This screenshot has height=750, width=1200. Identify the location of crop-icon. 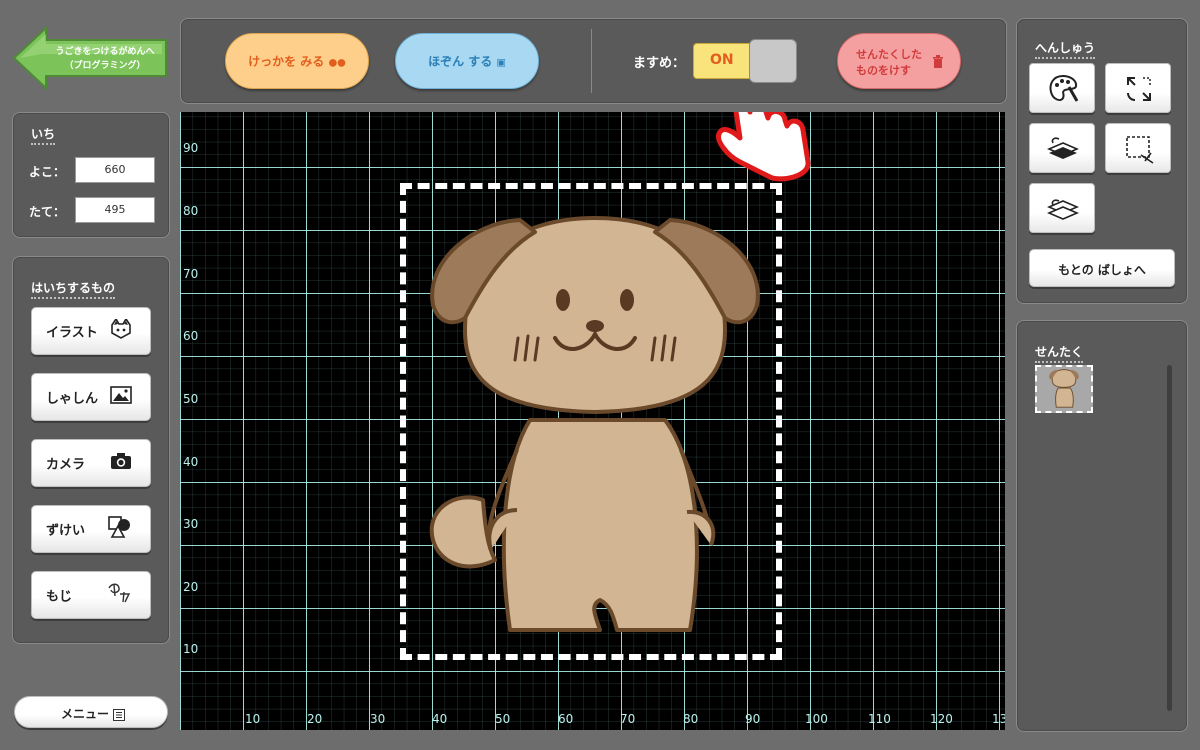
(1140, 150).